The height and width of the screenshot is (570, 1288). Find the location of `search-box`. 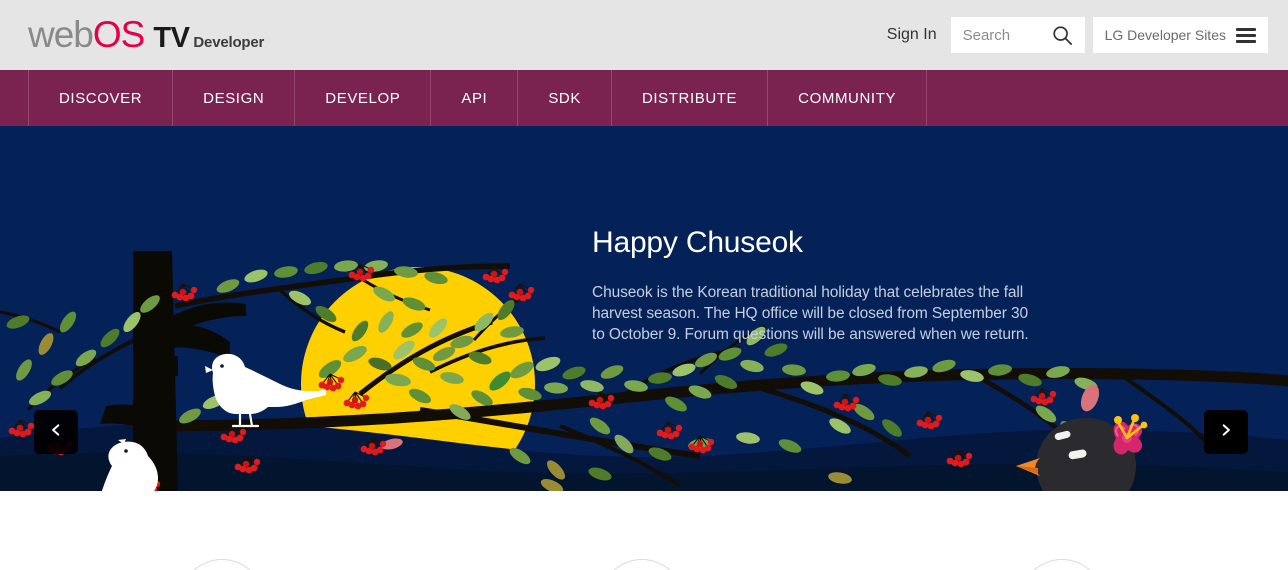

search-box is located at coordinates (1017, 35).